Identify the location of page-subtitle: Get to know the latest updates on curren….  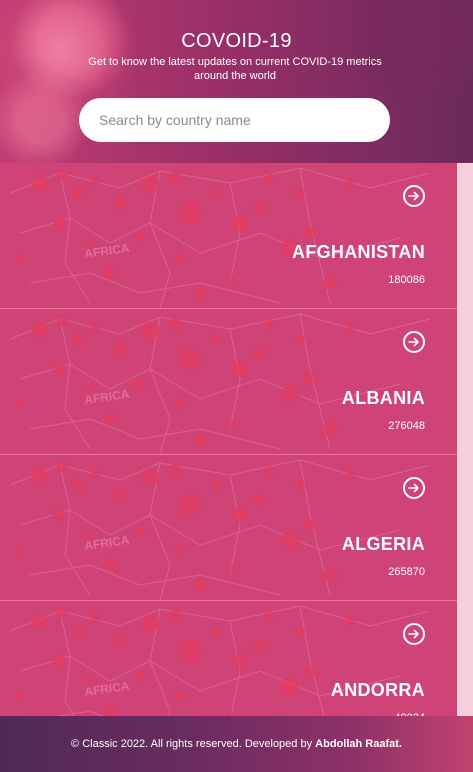
(235, 69).